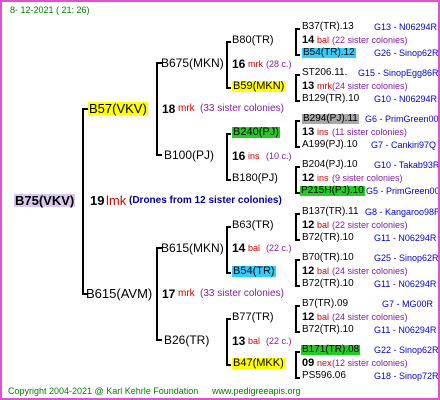 Image resolution: width=440 pixels, height=400 pixels. What do you see at coordinates (406, 53) in the screenshot?
I see `gen5-lineage-code: G26 - Sinop62R` at bounding box center [406, 53].